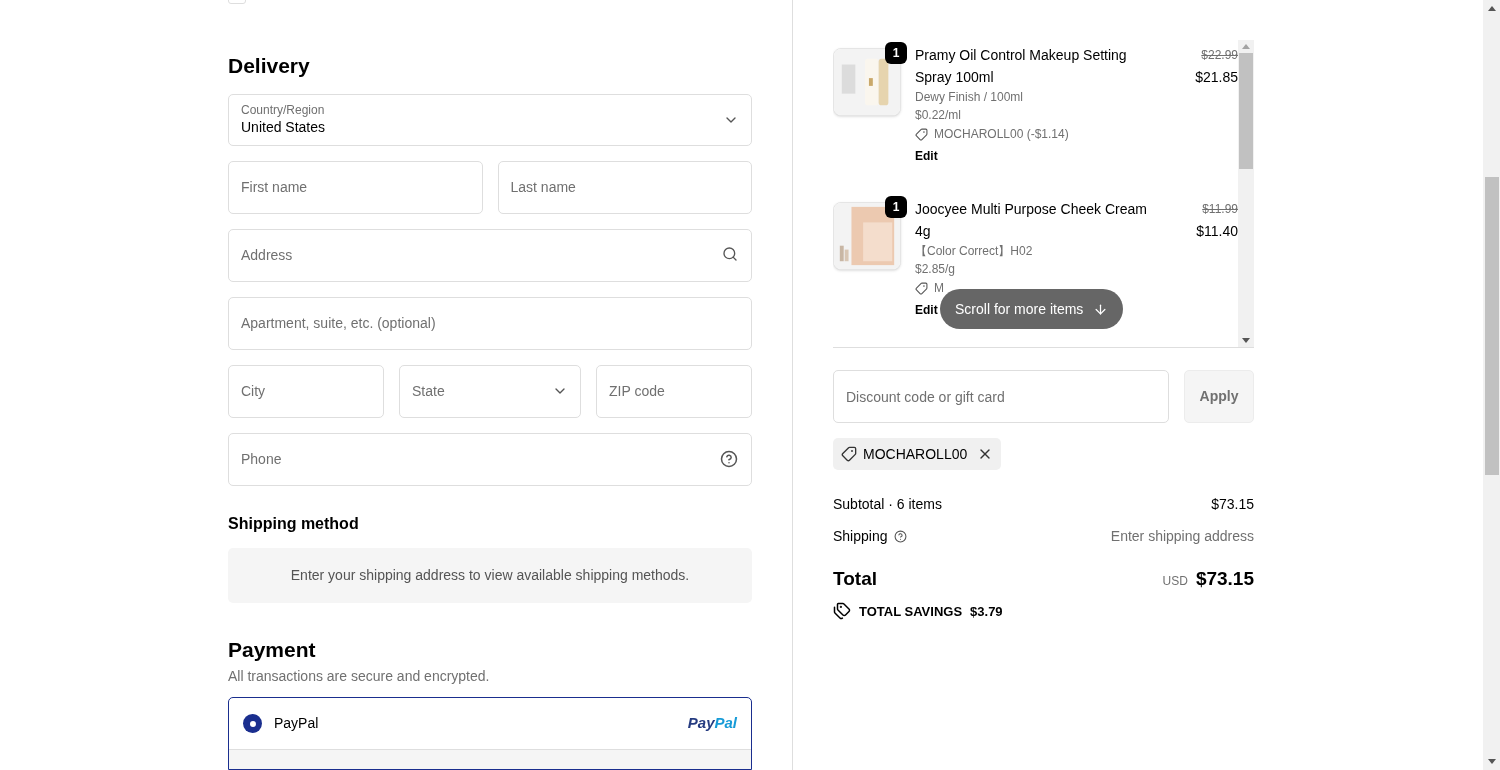  Describe the element at coordinates (986, 611) in the screenshot. I see `savings-value: $3.79` at that location.